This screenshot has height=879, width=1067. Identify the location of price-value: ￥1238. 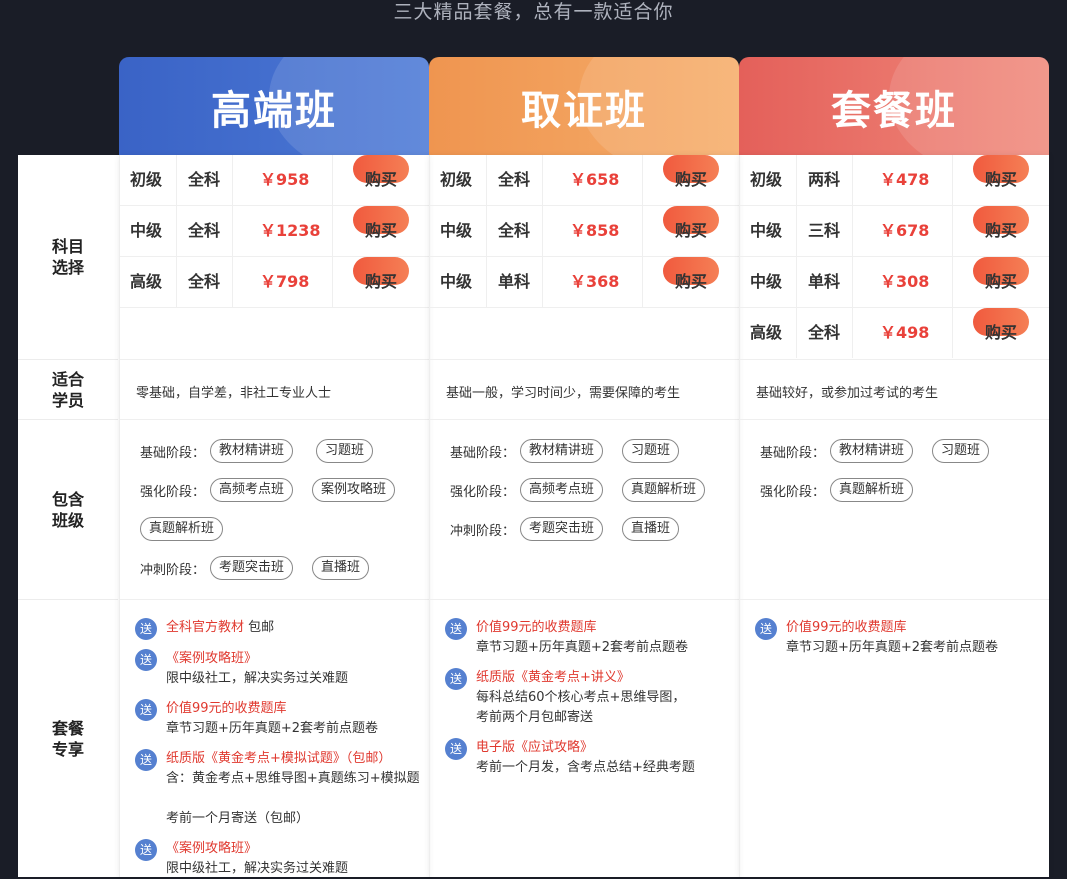
(290, 230).